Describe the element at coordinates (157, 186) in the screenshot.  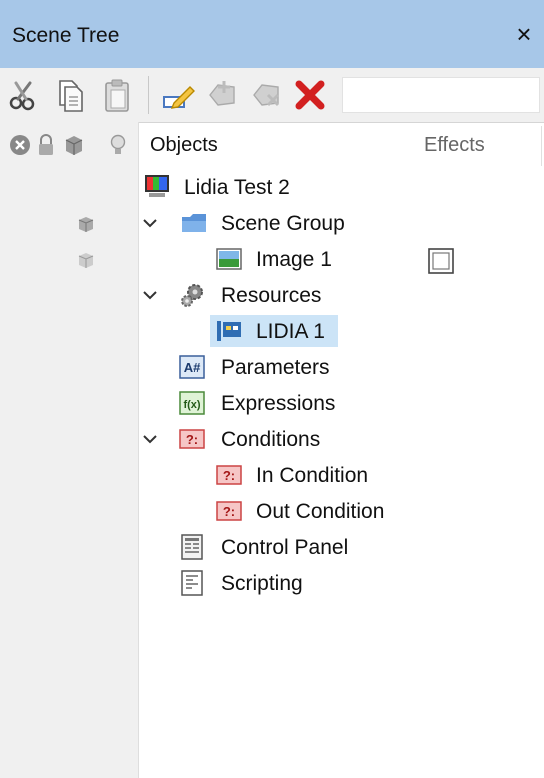
I see `scene-monitor-icon` at that location.